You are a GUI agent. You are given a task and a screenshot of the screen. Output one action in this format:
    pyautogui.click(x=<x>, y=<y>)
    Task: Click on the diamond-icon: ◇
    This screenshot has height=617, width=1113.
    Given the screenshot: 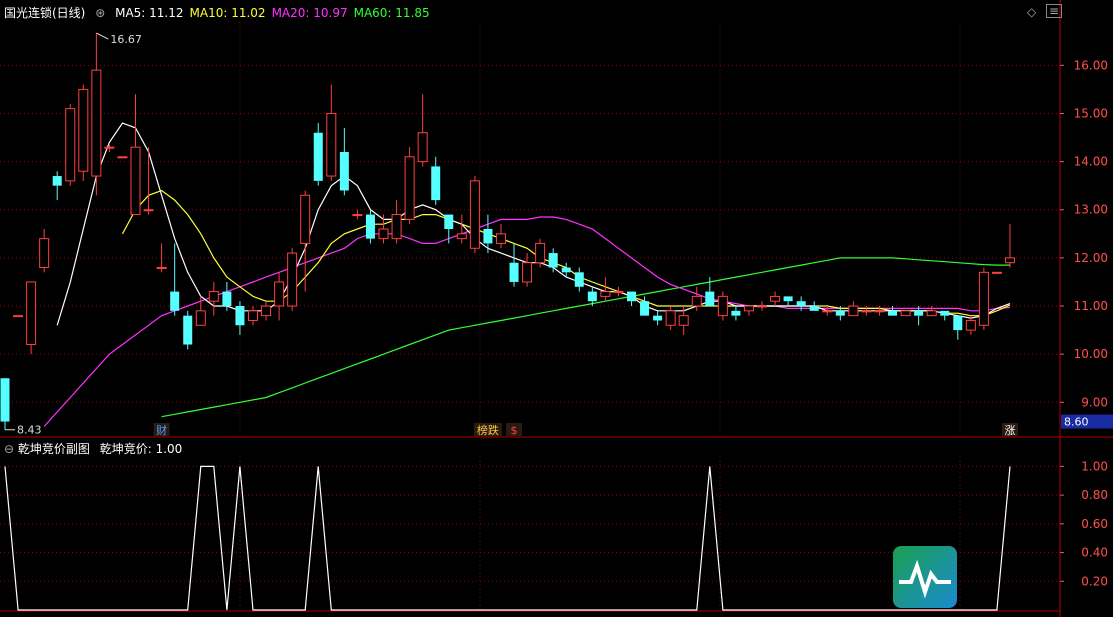 What is the action you would take?
    pyautogui.click(x=1031, y=12)
    